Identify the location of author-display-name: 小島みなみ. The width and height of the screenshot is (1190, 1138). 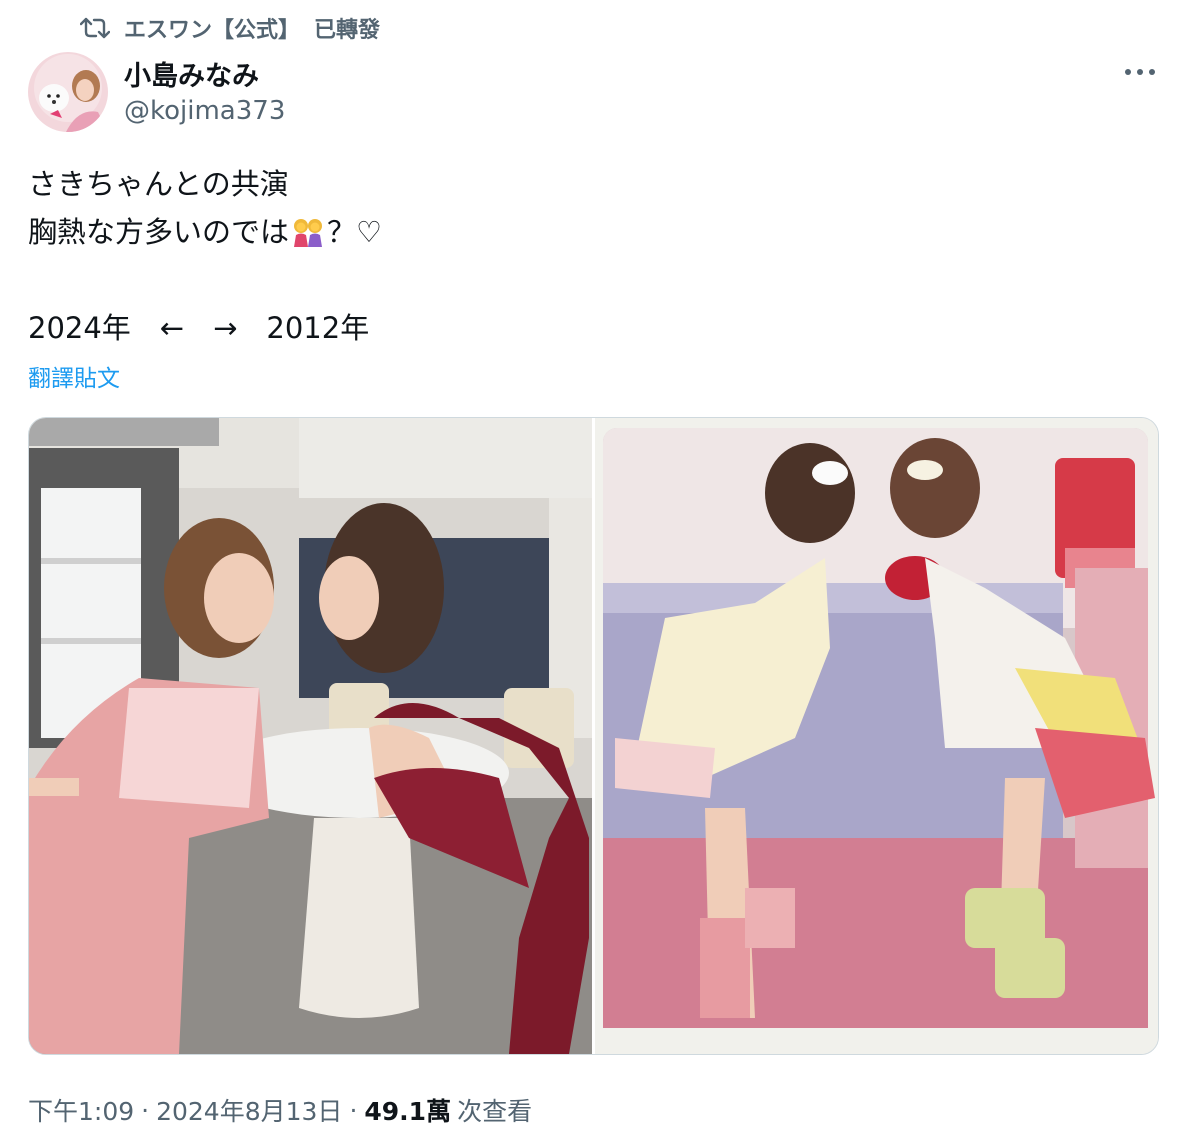
(191, 73).